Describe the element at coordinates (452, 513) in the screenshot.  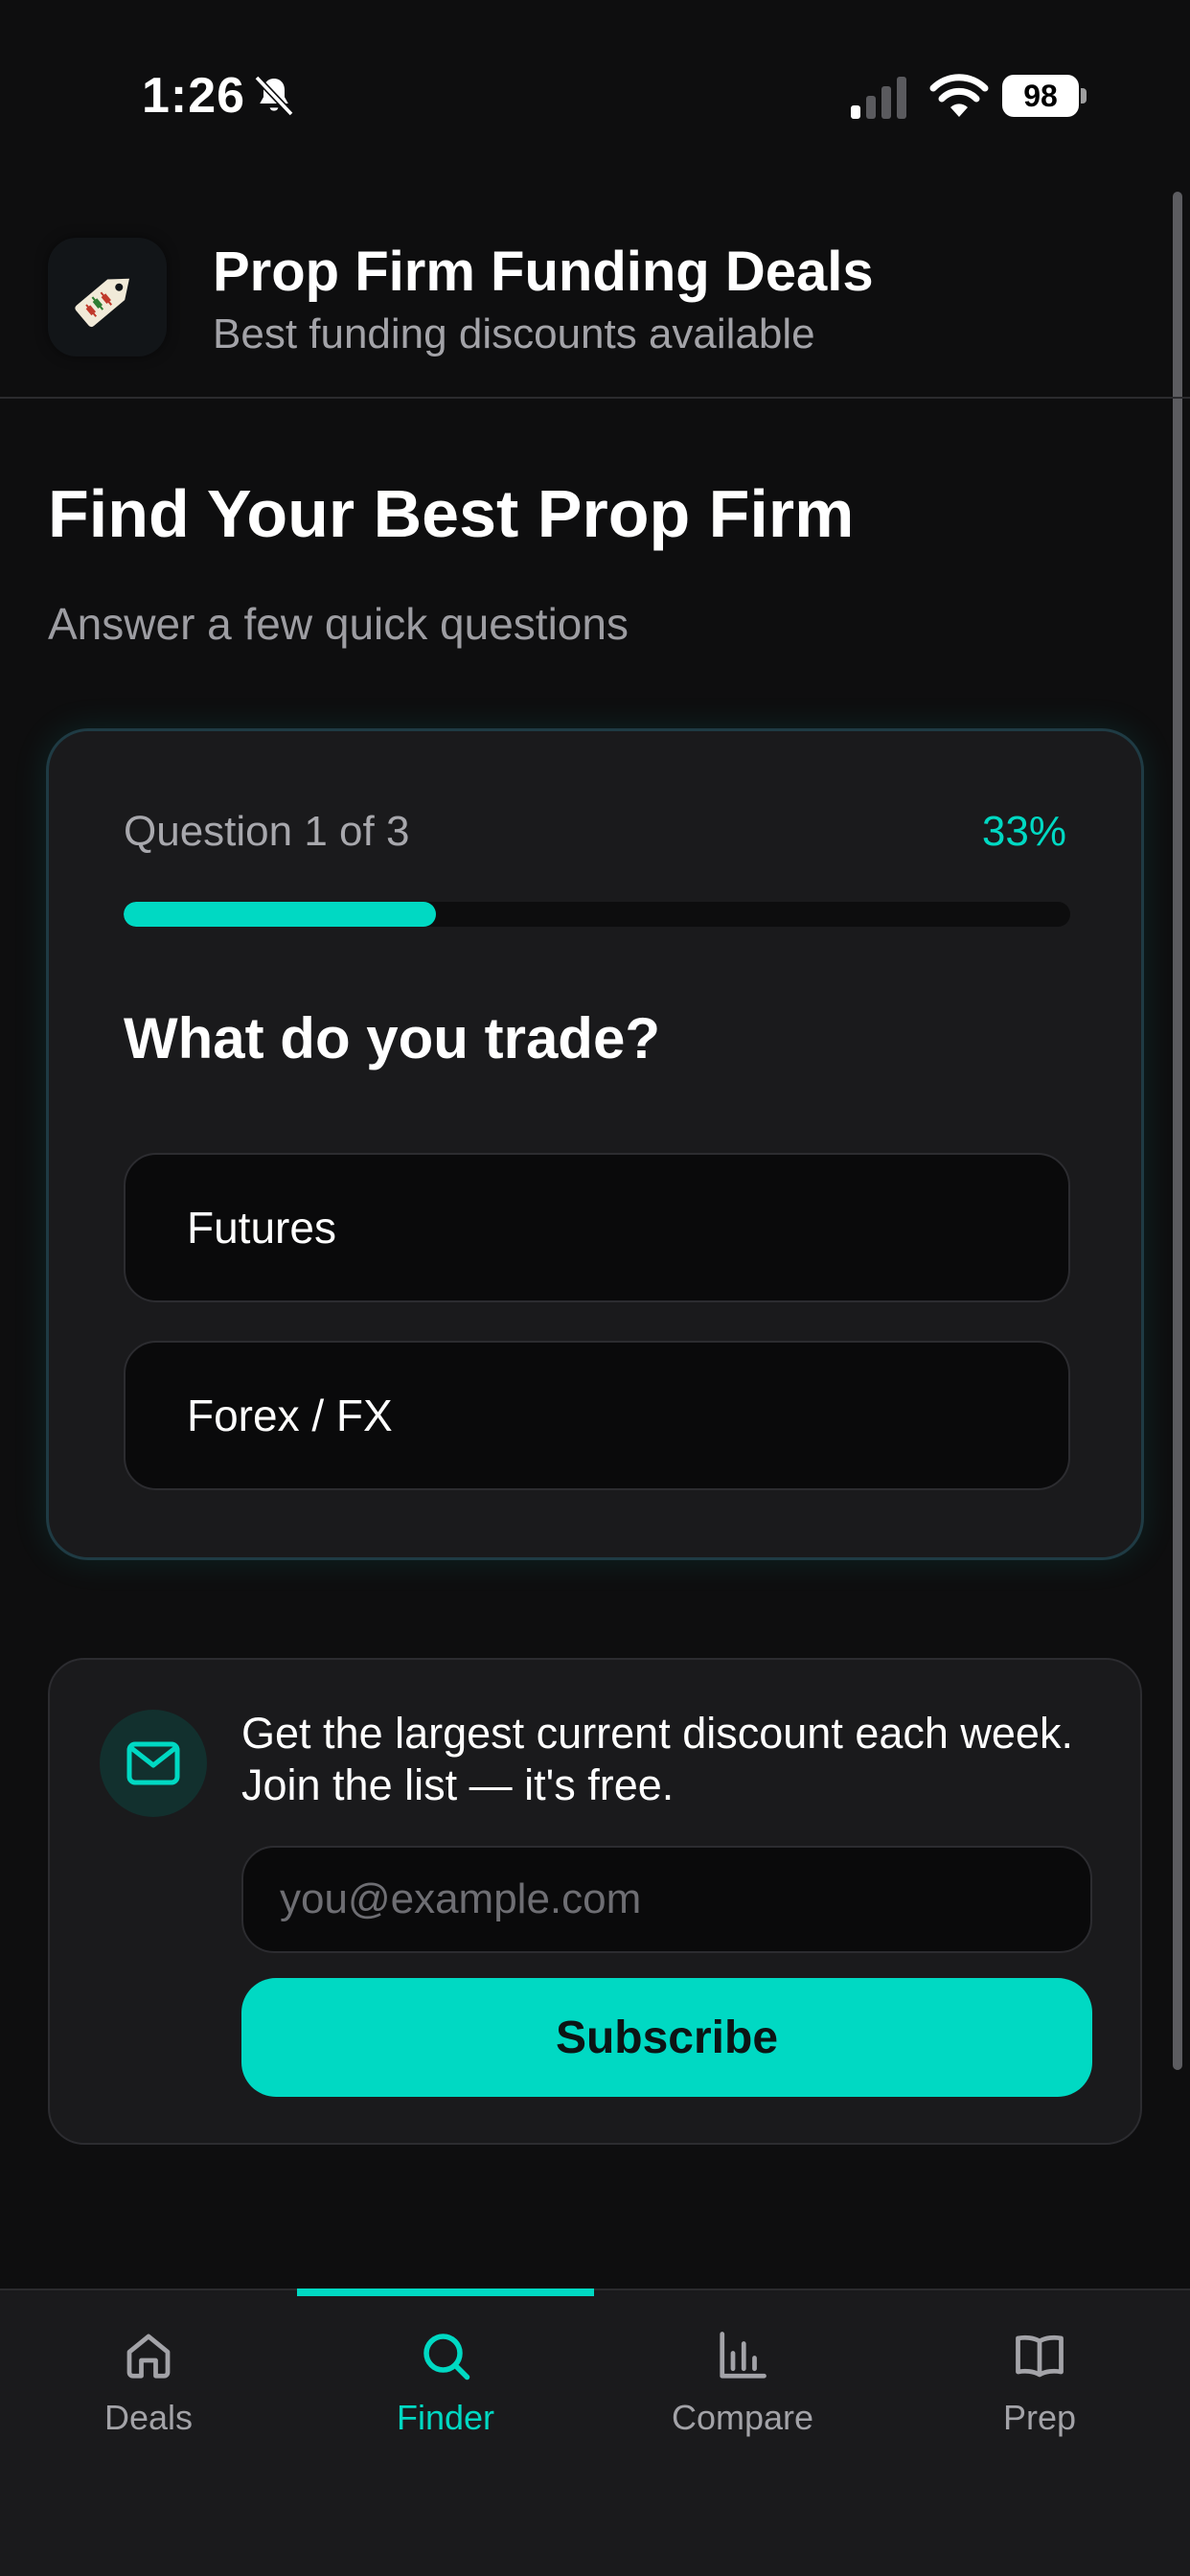
I see `page-title: Find Your Best Prop Firm` at that location.